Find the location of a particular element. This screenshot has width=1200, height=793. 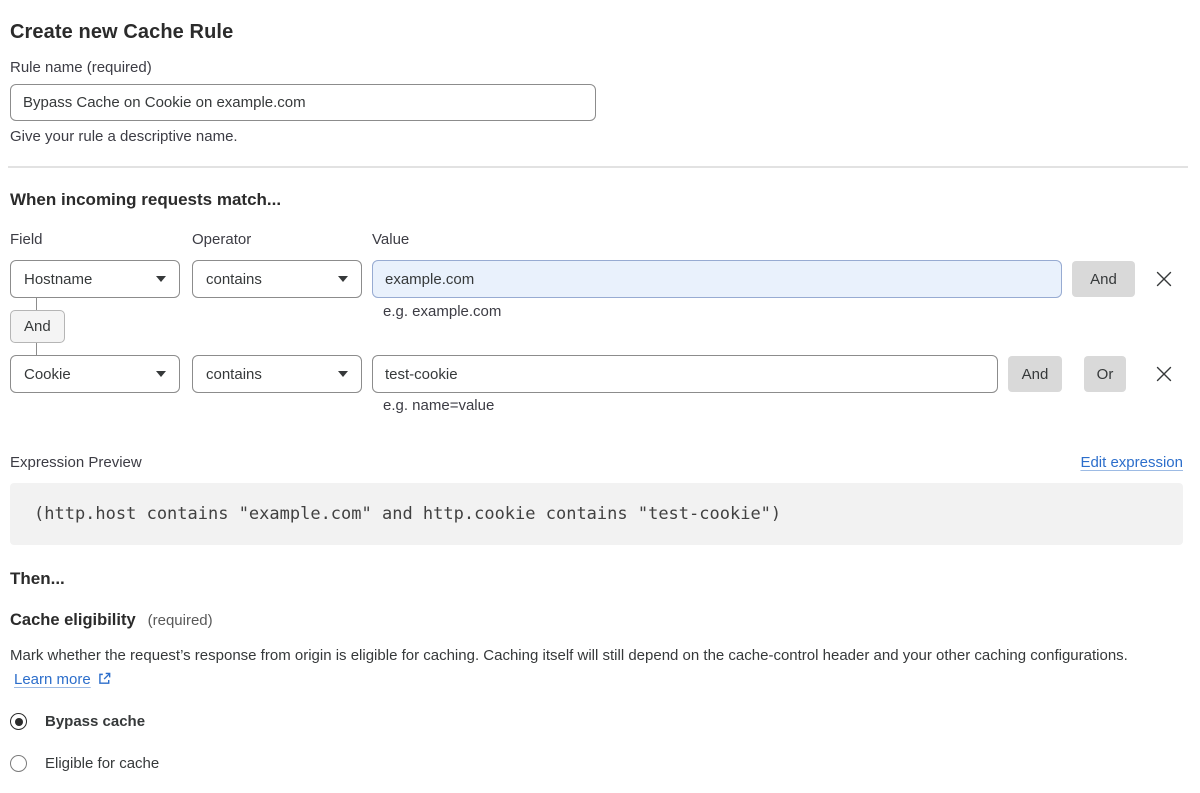

radio-option: Eligible for cache is located at coordinates (84, 763).